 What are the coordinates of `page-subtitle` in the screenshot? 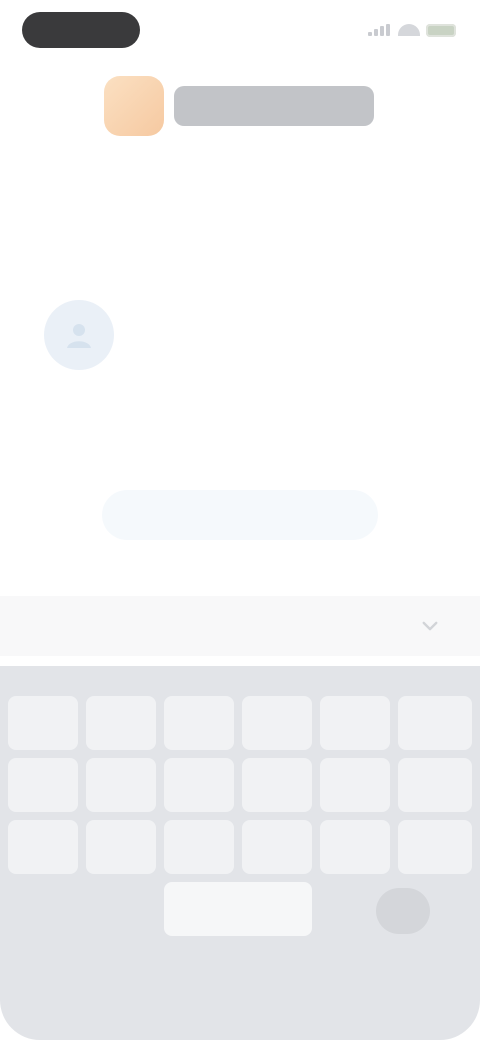 It's located at (240, 237).